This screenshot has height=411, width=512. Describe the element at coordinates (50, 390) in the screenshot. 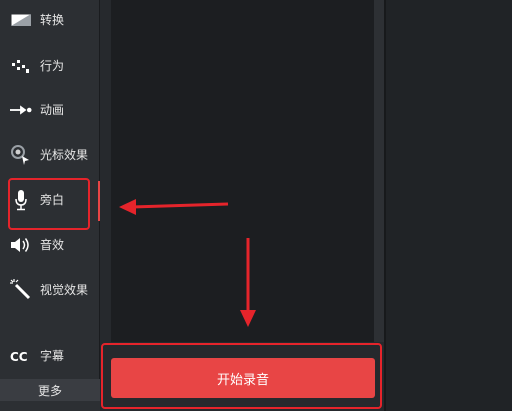

I see `more-button: 更多` at that location.